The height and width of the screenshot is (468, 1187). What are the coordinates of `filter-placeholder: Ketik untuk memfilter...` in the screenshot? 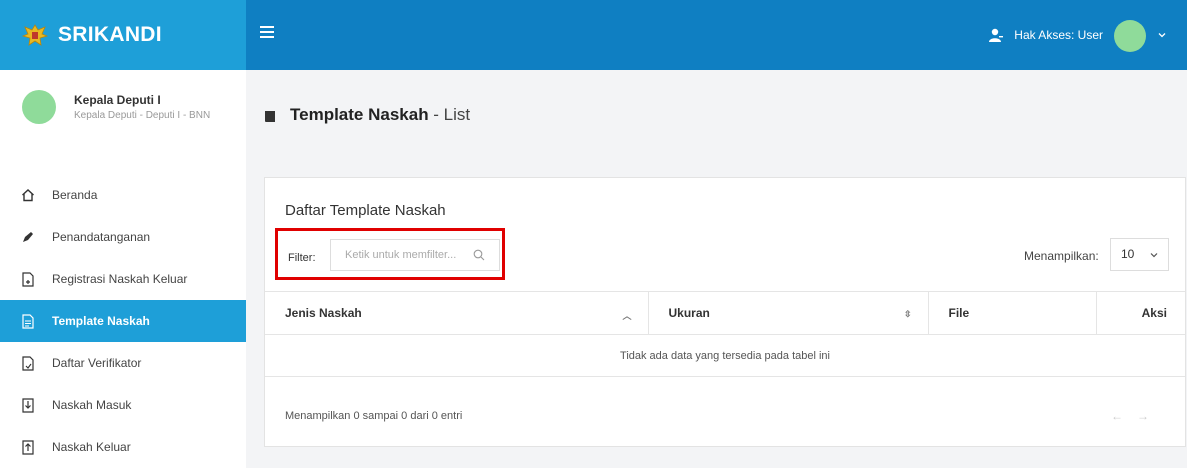 It's located at (401, 255).